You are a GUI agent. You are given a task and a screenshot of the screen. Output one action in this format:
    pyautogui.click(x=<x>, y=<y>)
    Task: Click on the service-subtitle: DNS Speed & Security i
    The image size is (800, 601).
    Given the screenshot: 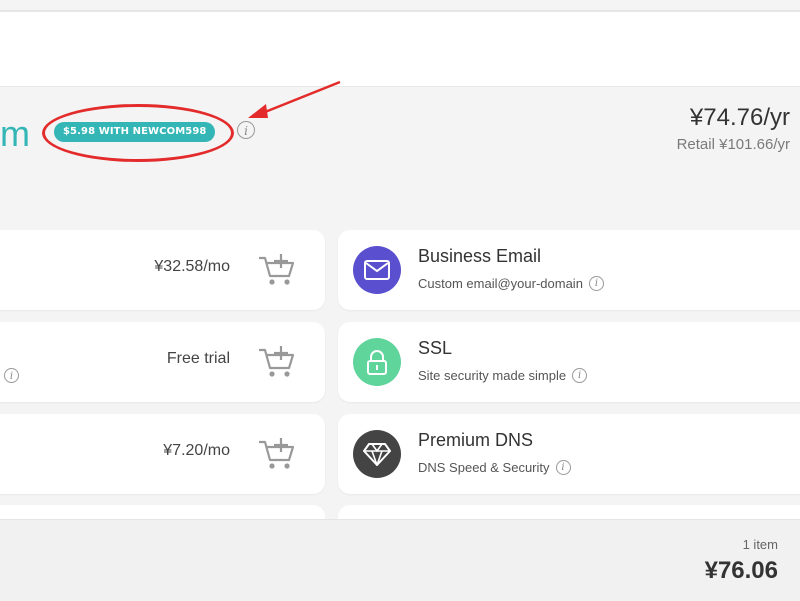 What is the action you would take?
    pyautogui.click(x=494, y=467)
    